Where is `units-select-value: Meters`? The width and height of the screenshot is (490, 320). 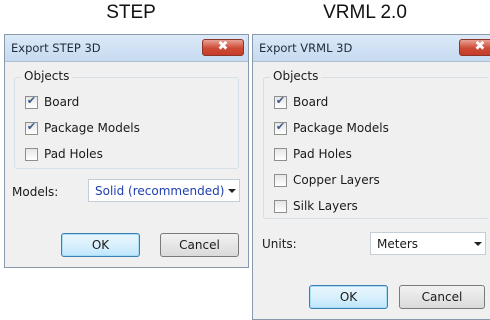 units-select-value: Meters is located at coordinates (398, 244).